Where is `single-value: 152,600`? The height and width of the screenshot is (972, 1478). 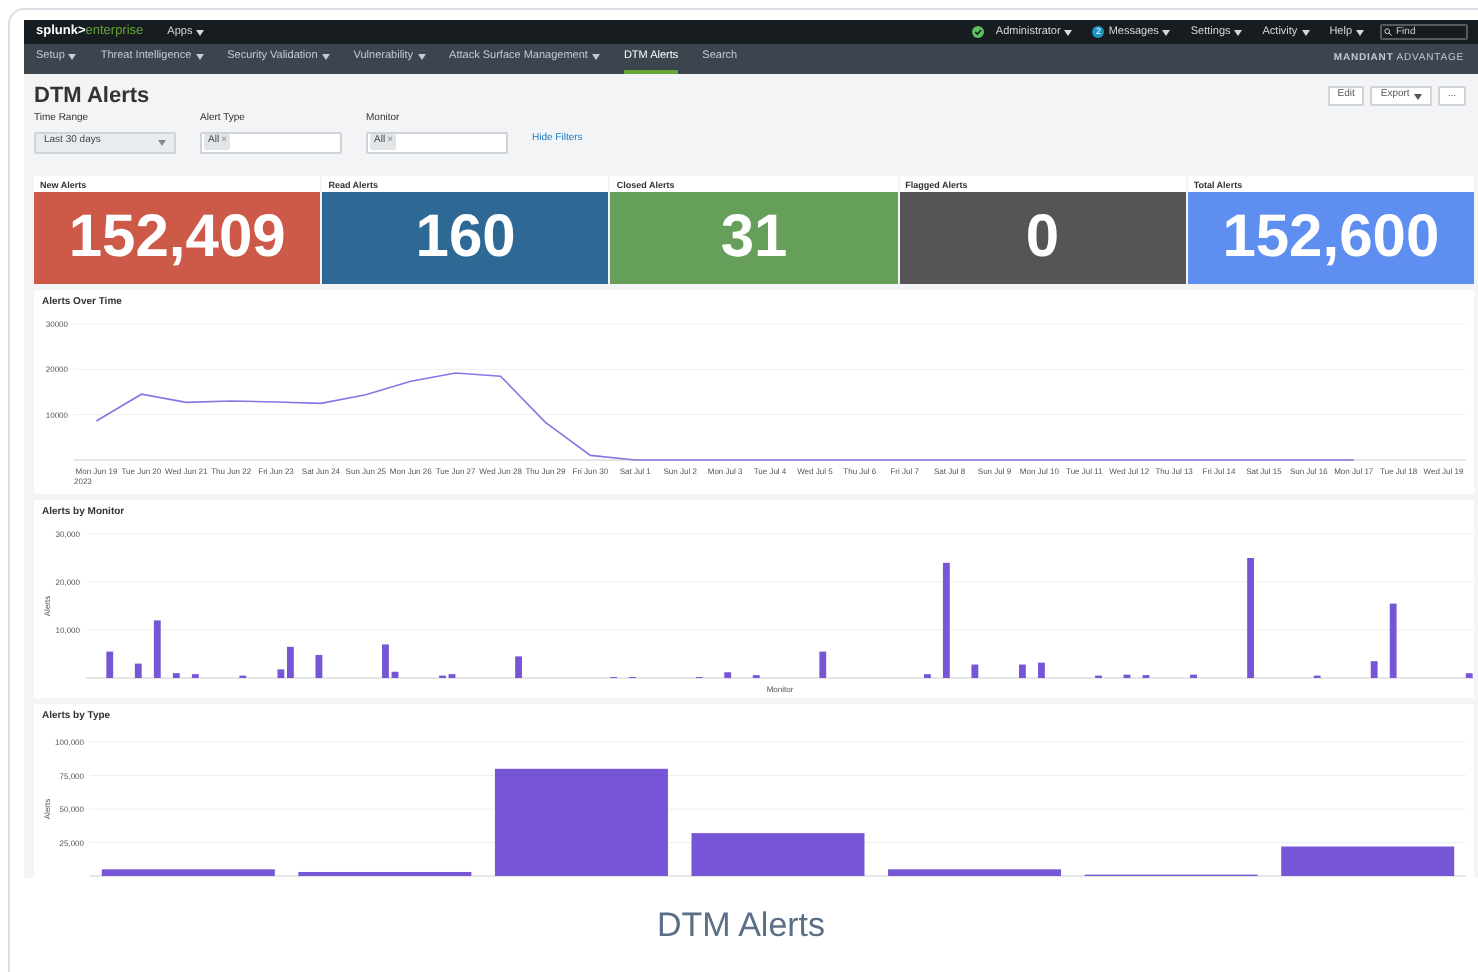 single-value: 152,600 is located at coordinates (1331, 238).